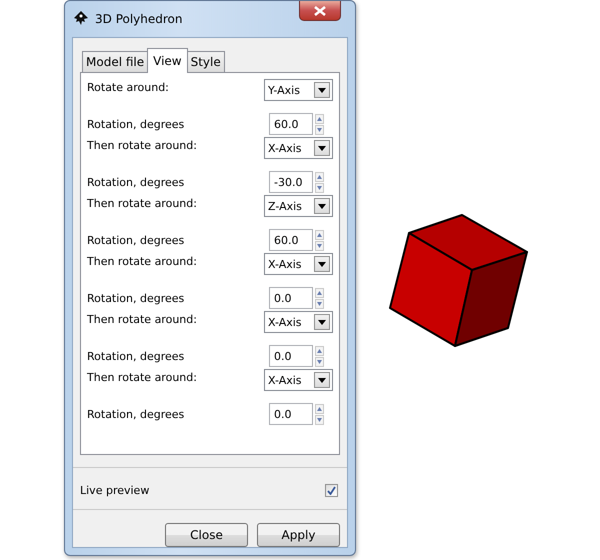 The image size is (600, 560). What do you see at coordinates (206, 535) in the screenshot?
I see `dialog-button: Close` at bounding box center [206, 535].